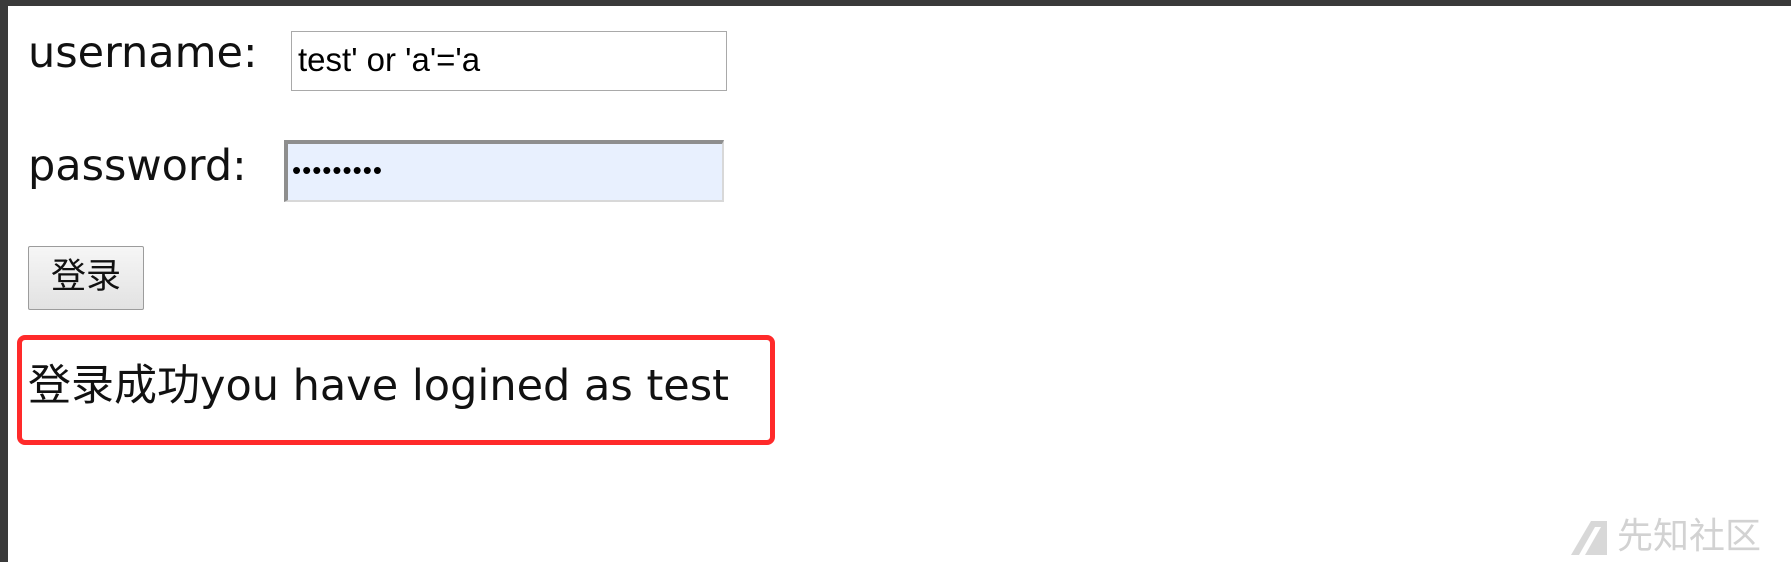 The height and width of the screenshot is (562, 1791). What do you see at coordinates (86, 278) in the screenshot?
I see `login-button: 登录` at bounding box center [86, 278].